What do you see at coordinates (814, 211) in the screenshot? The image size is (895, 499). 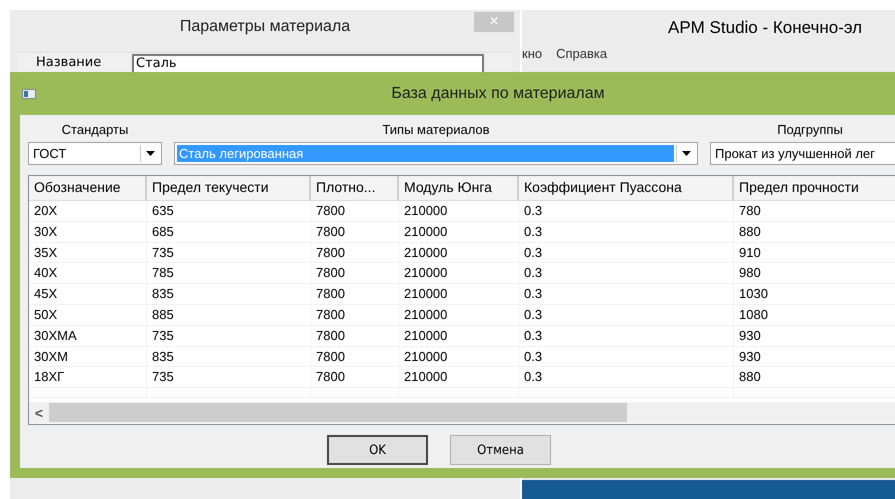 I see `table-cell: 780` at bounding box center [814, 211].